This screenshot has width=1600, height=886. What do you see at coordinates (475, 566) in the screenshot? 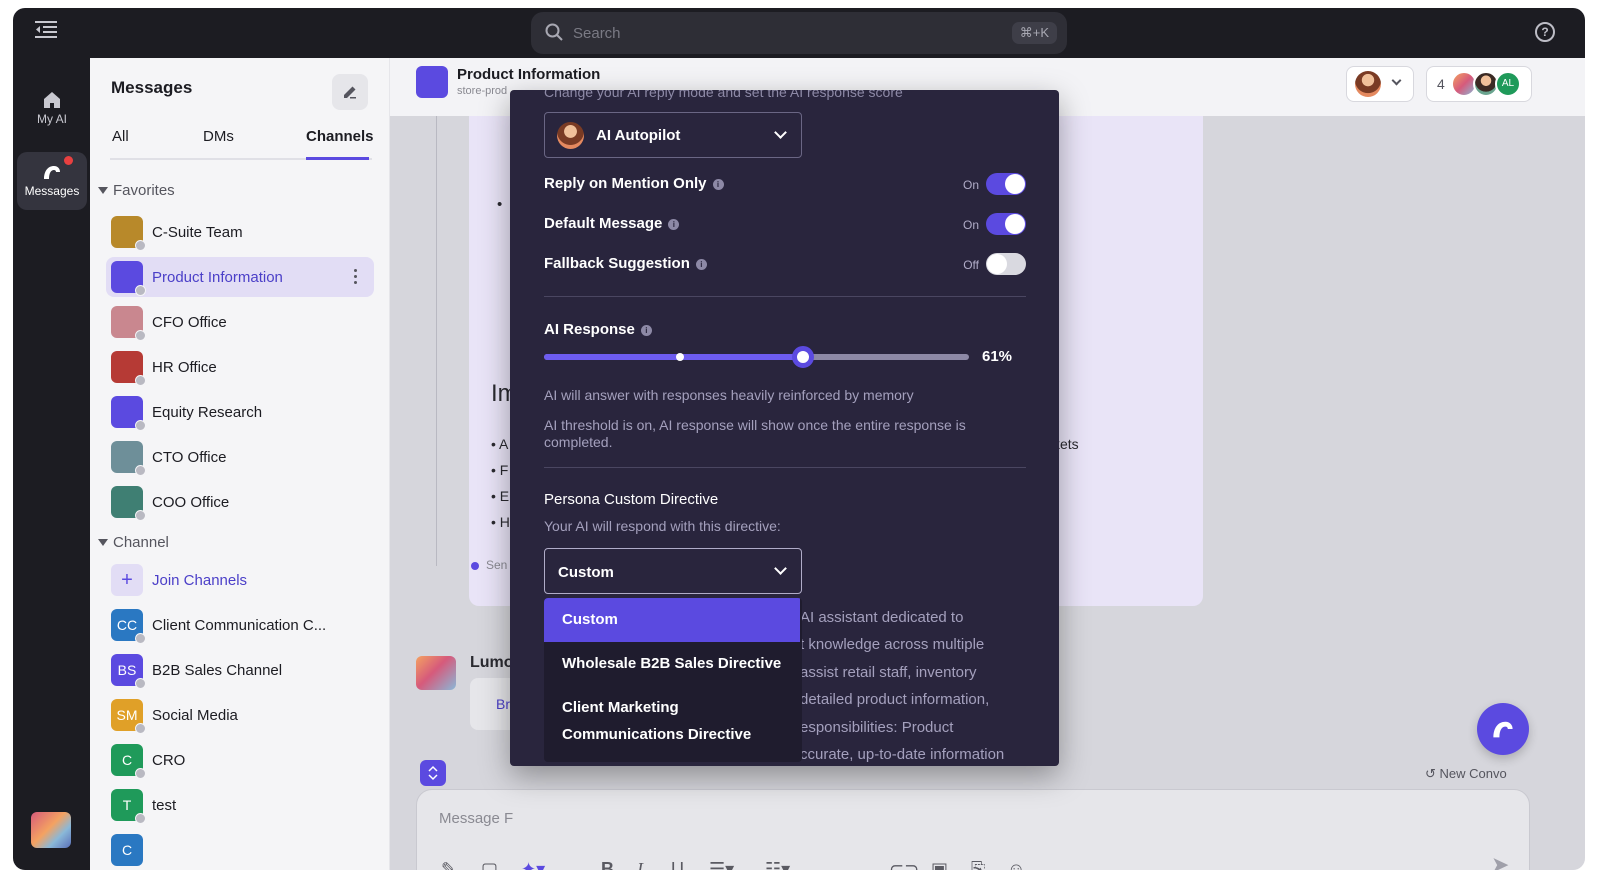
I see `status-dot` at bounding box center [475, 566].